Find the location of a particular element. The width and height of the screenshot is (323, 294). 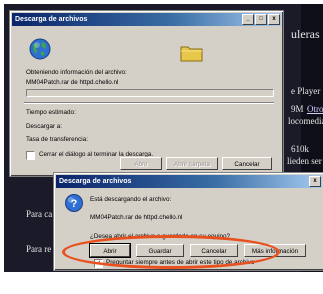

maximize-button: □ is located at coordinates (261, 19).